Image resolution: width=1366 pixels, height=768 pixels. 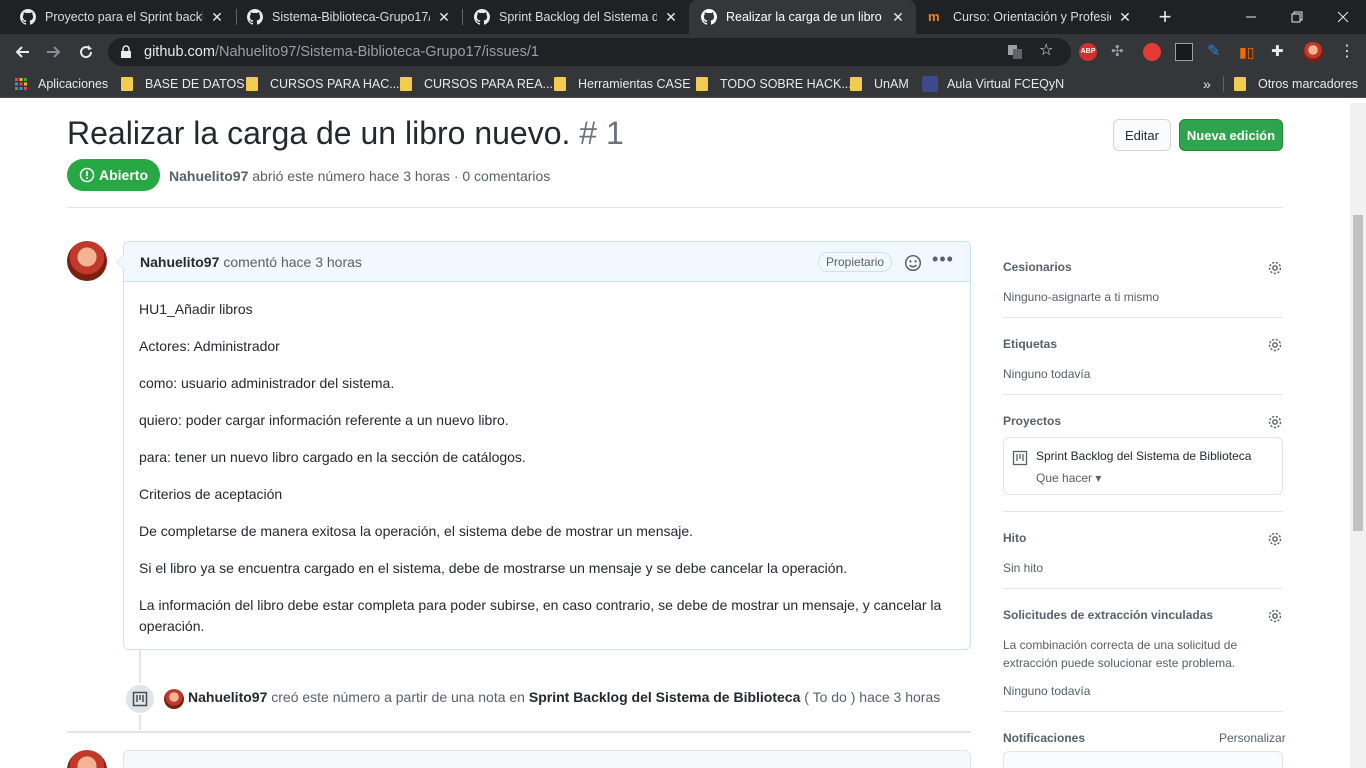 What do you see at coordinates (398, 697) in the screenshot?
I see `event-text: creó este número a partir de una nota en` at bounding box center [398, 697].